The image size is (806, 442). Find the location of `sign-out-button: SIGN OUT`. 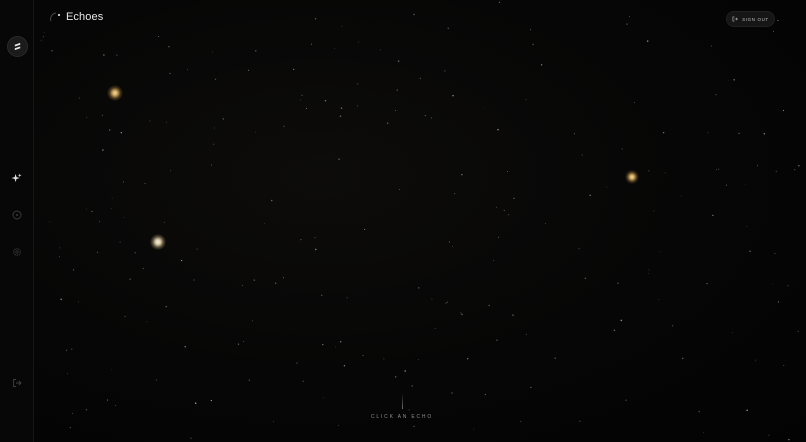

sign-out-button: SIGN OUT is located at coordinates (750, 19).